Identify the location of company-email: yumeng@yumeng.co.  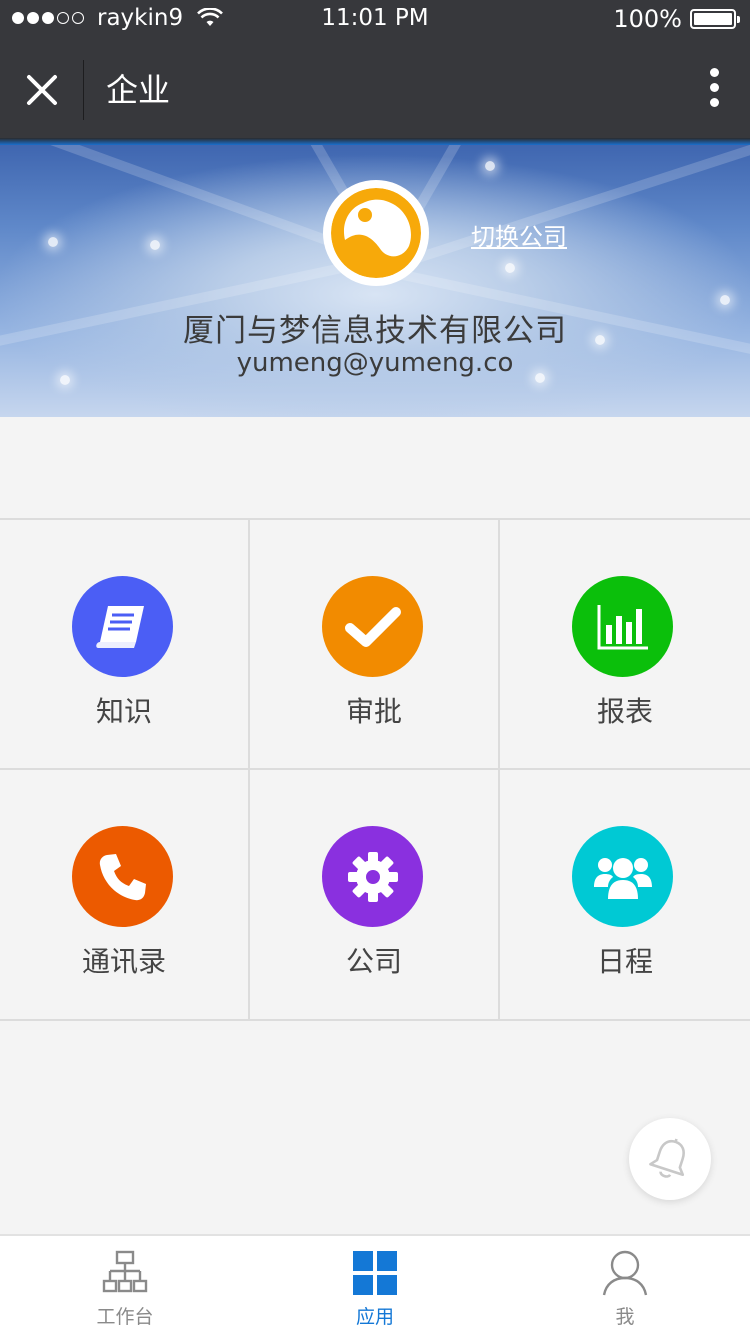
(375, 363).